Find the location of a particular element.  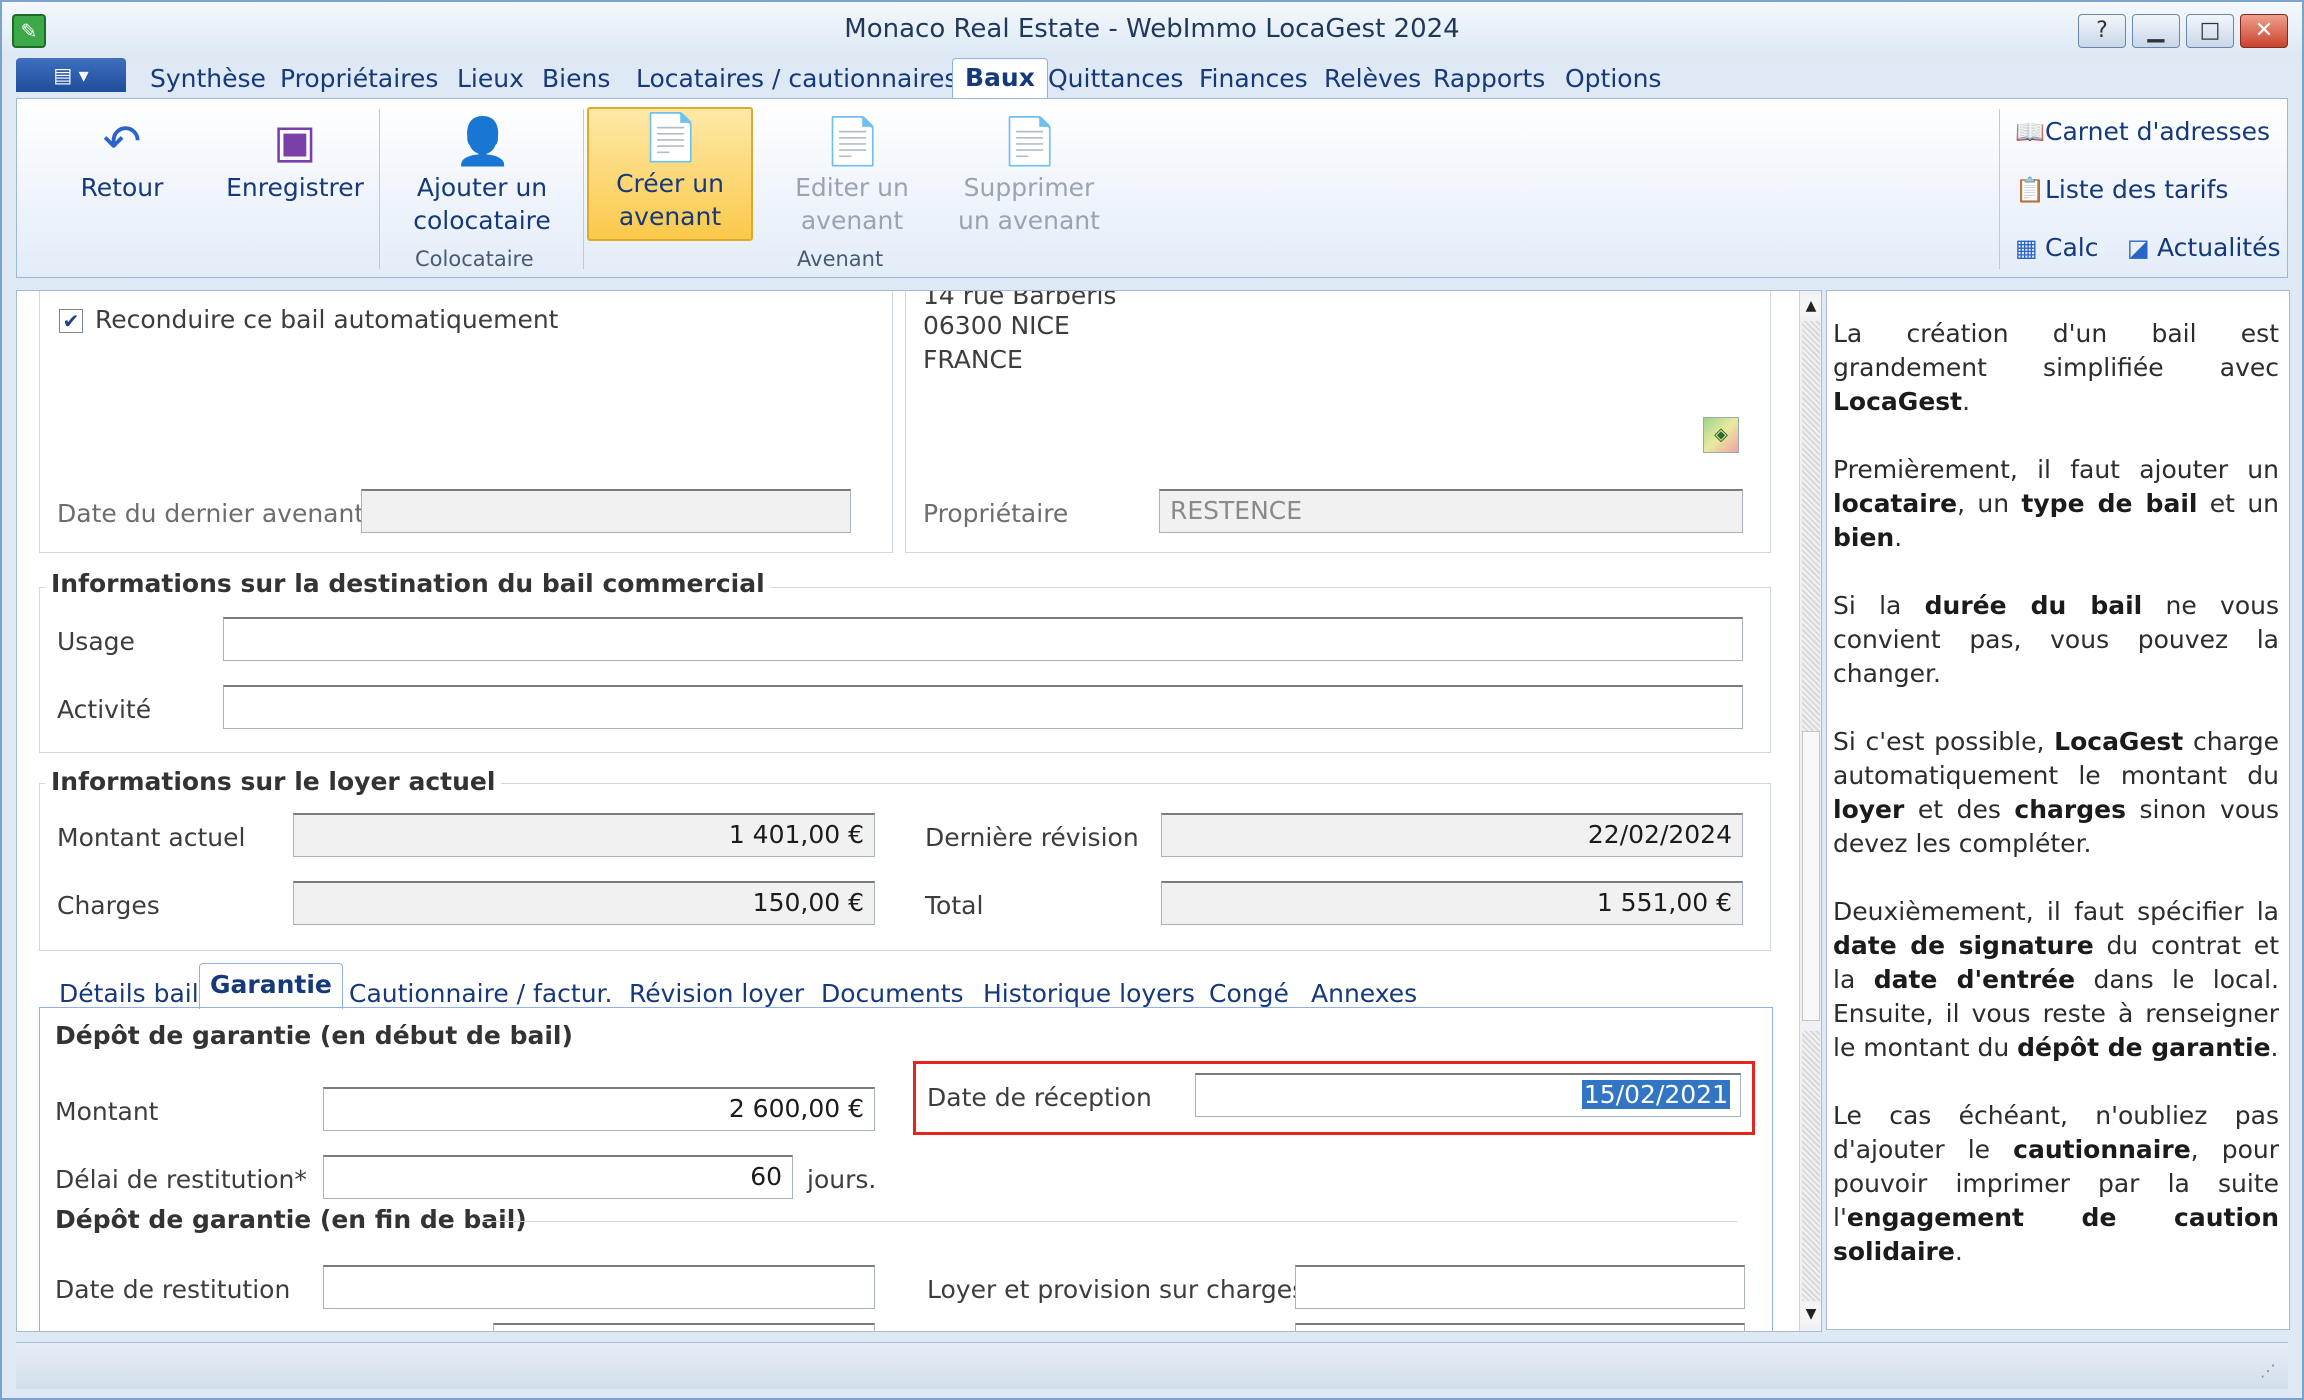

date-restitution-field is located at coordinates (599, 1287).